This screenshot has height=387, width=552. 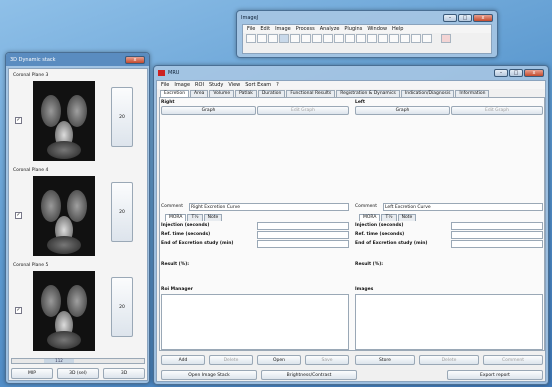 I want to click on mru-menu-roi: ROI, so click(x=199, y=85).